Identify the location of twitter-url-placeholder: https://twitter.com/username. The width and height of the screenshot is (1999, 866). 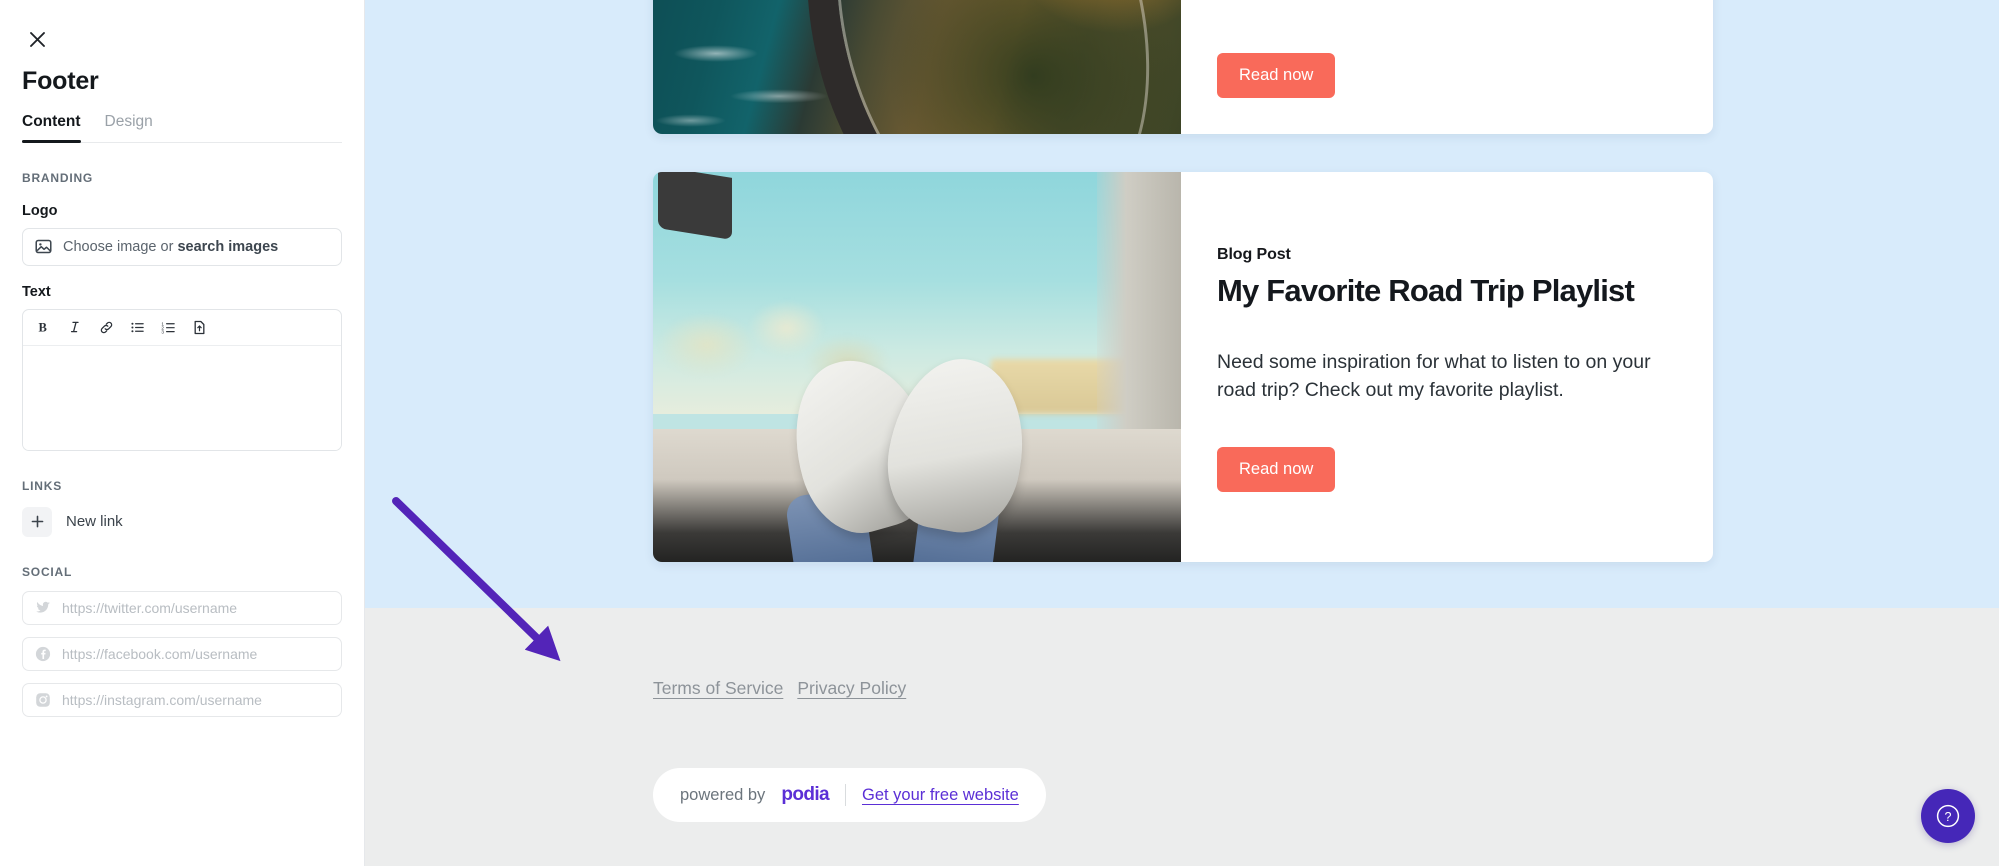
(150, 607).